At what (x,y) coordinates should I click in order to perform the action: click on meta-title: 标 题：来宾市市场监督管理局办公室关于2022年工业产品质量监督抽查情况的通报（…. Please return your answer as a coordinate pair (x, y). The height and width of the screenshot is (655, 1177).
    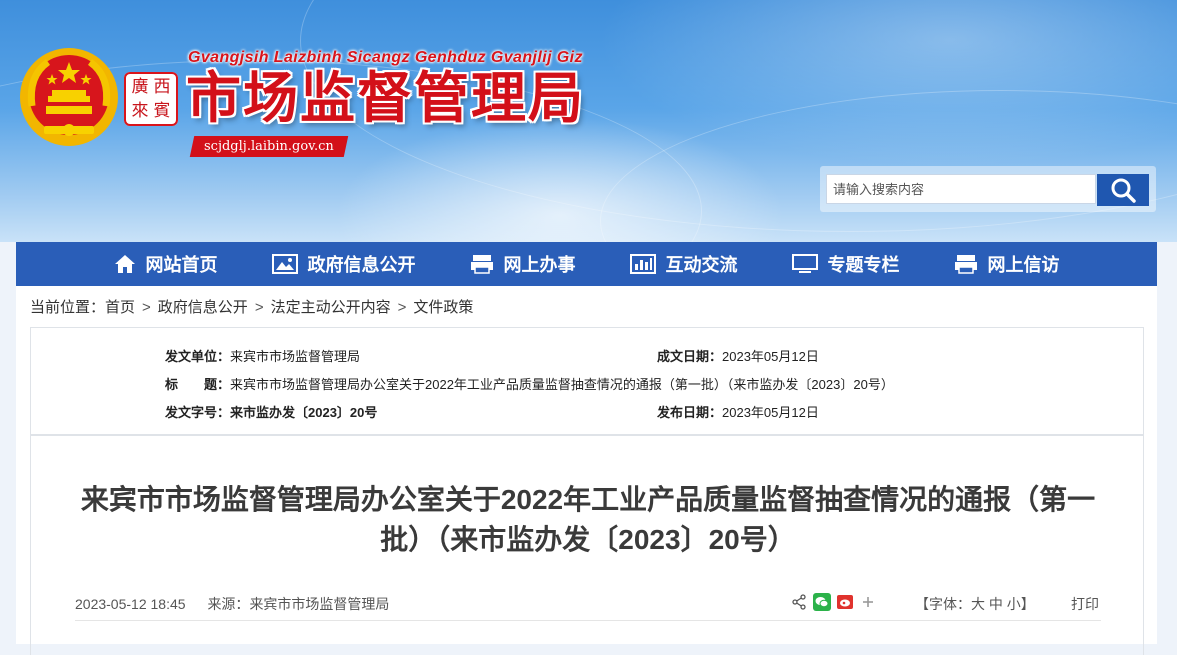
    Looking at the image, I should click on (529, 383).